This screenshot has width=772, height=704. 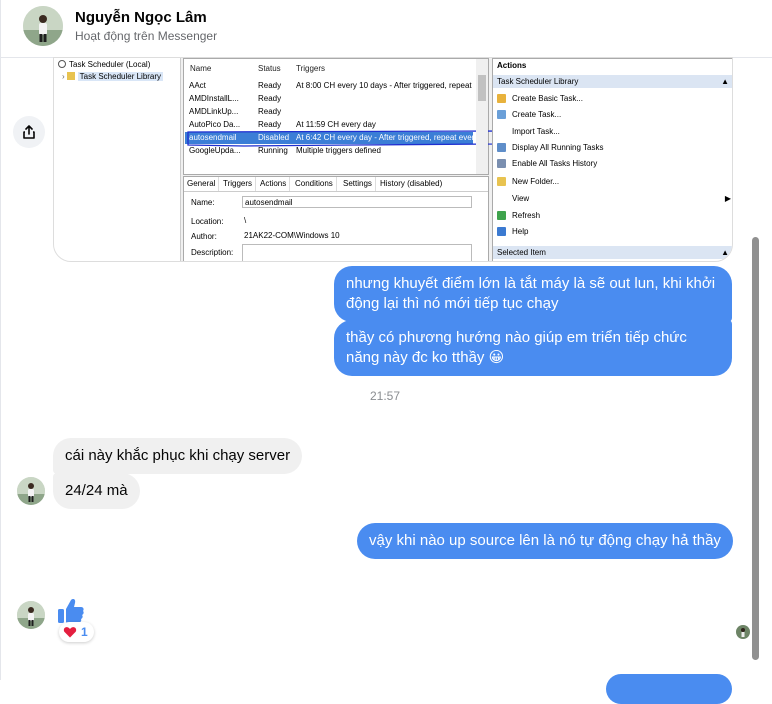 What do you see at coordinates (512, 231) in the screenshot?
I see `action-item: Help` at bounding box center [512, 231].